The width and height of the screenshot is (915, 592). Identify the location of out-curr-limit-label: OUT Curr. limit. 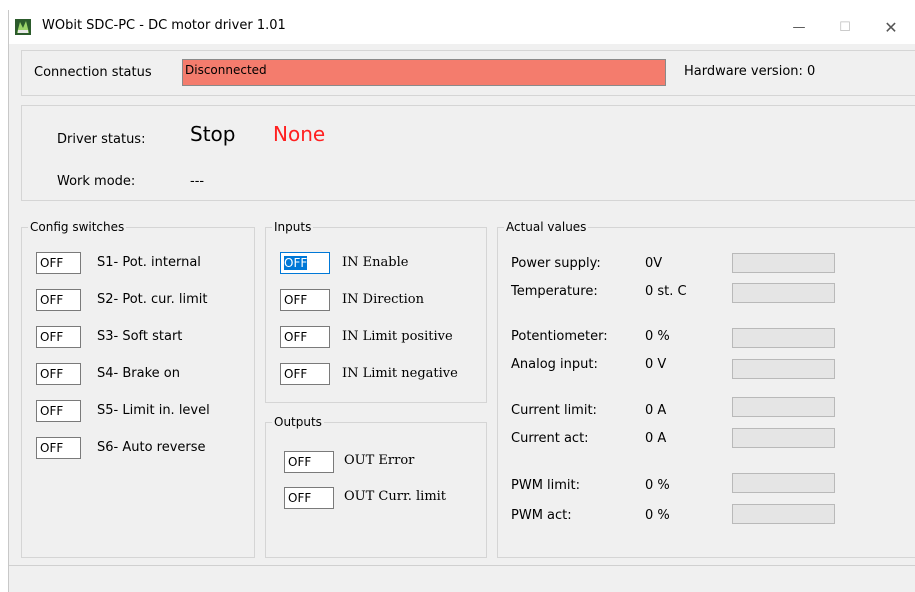
(395, 496).